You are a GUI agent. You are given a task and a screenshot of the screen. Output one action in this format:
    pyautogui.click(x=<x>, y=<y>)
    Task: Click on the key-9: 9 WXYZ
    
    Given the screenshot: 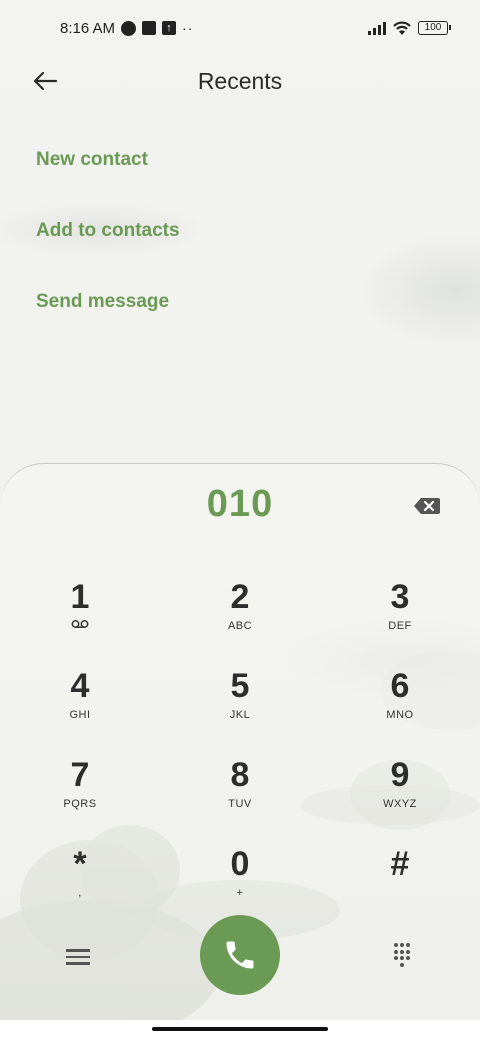 What is the action you would take?
    pyautogui.click(x=400, y=793)
    